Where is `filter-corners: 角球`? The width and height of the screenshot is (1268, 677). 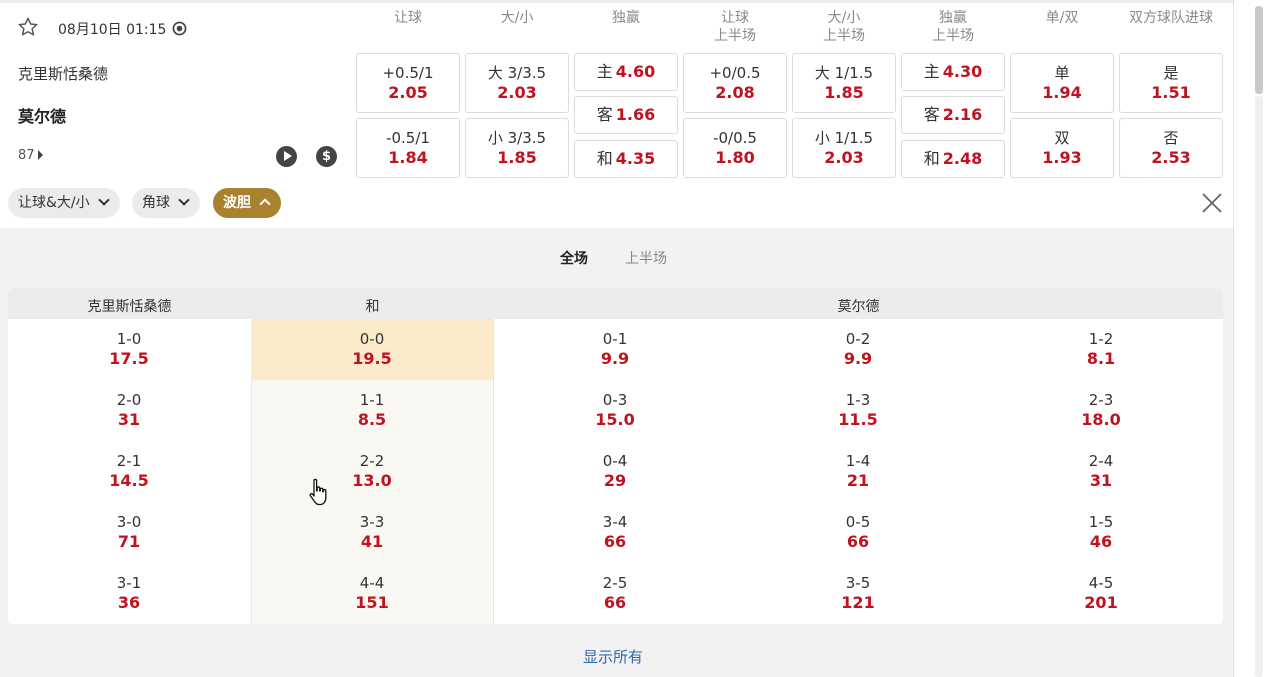
filter-corners: 角球 is located at coordinates (166, 203).